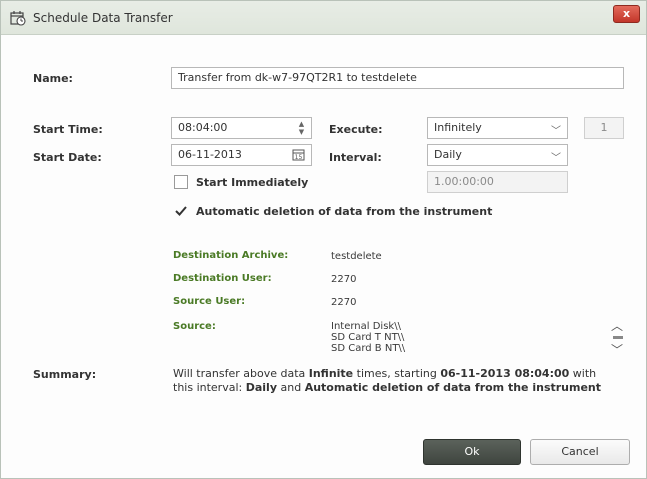 The image size is (647, 479). Describe the element at coordinates (210, 154) in the screenshot. I see `start-date-value: 06-11-2013` at that location.